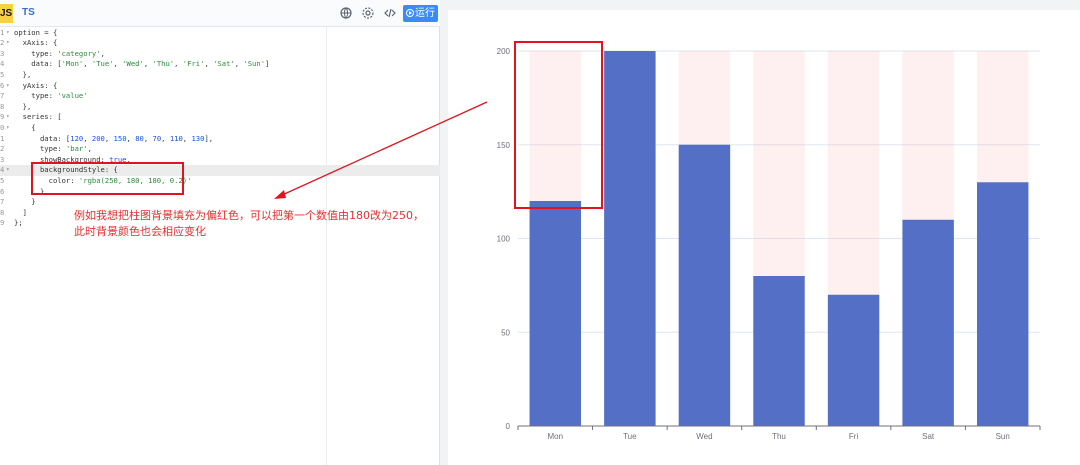 The height and width of the screenshot is (465, 1080). What do you see at coordinates (1003, 436) in the screenshot?
I see `x-tick-label: Sun` at bounding box center [1003, 436].